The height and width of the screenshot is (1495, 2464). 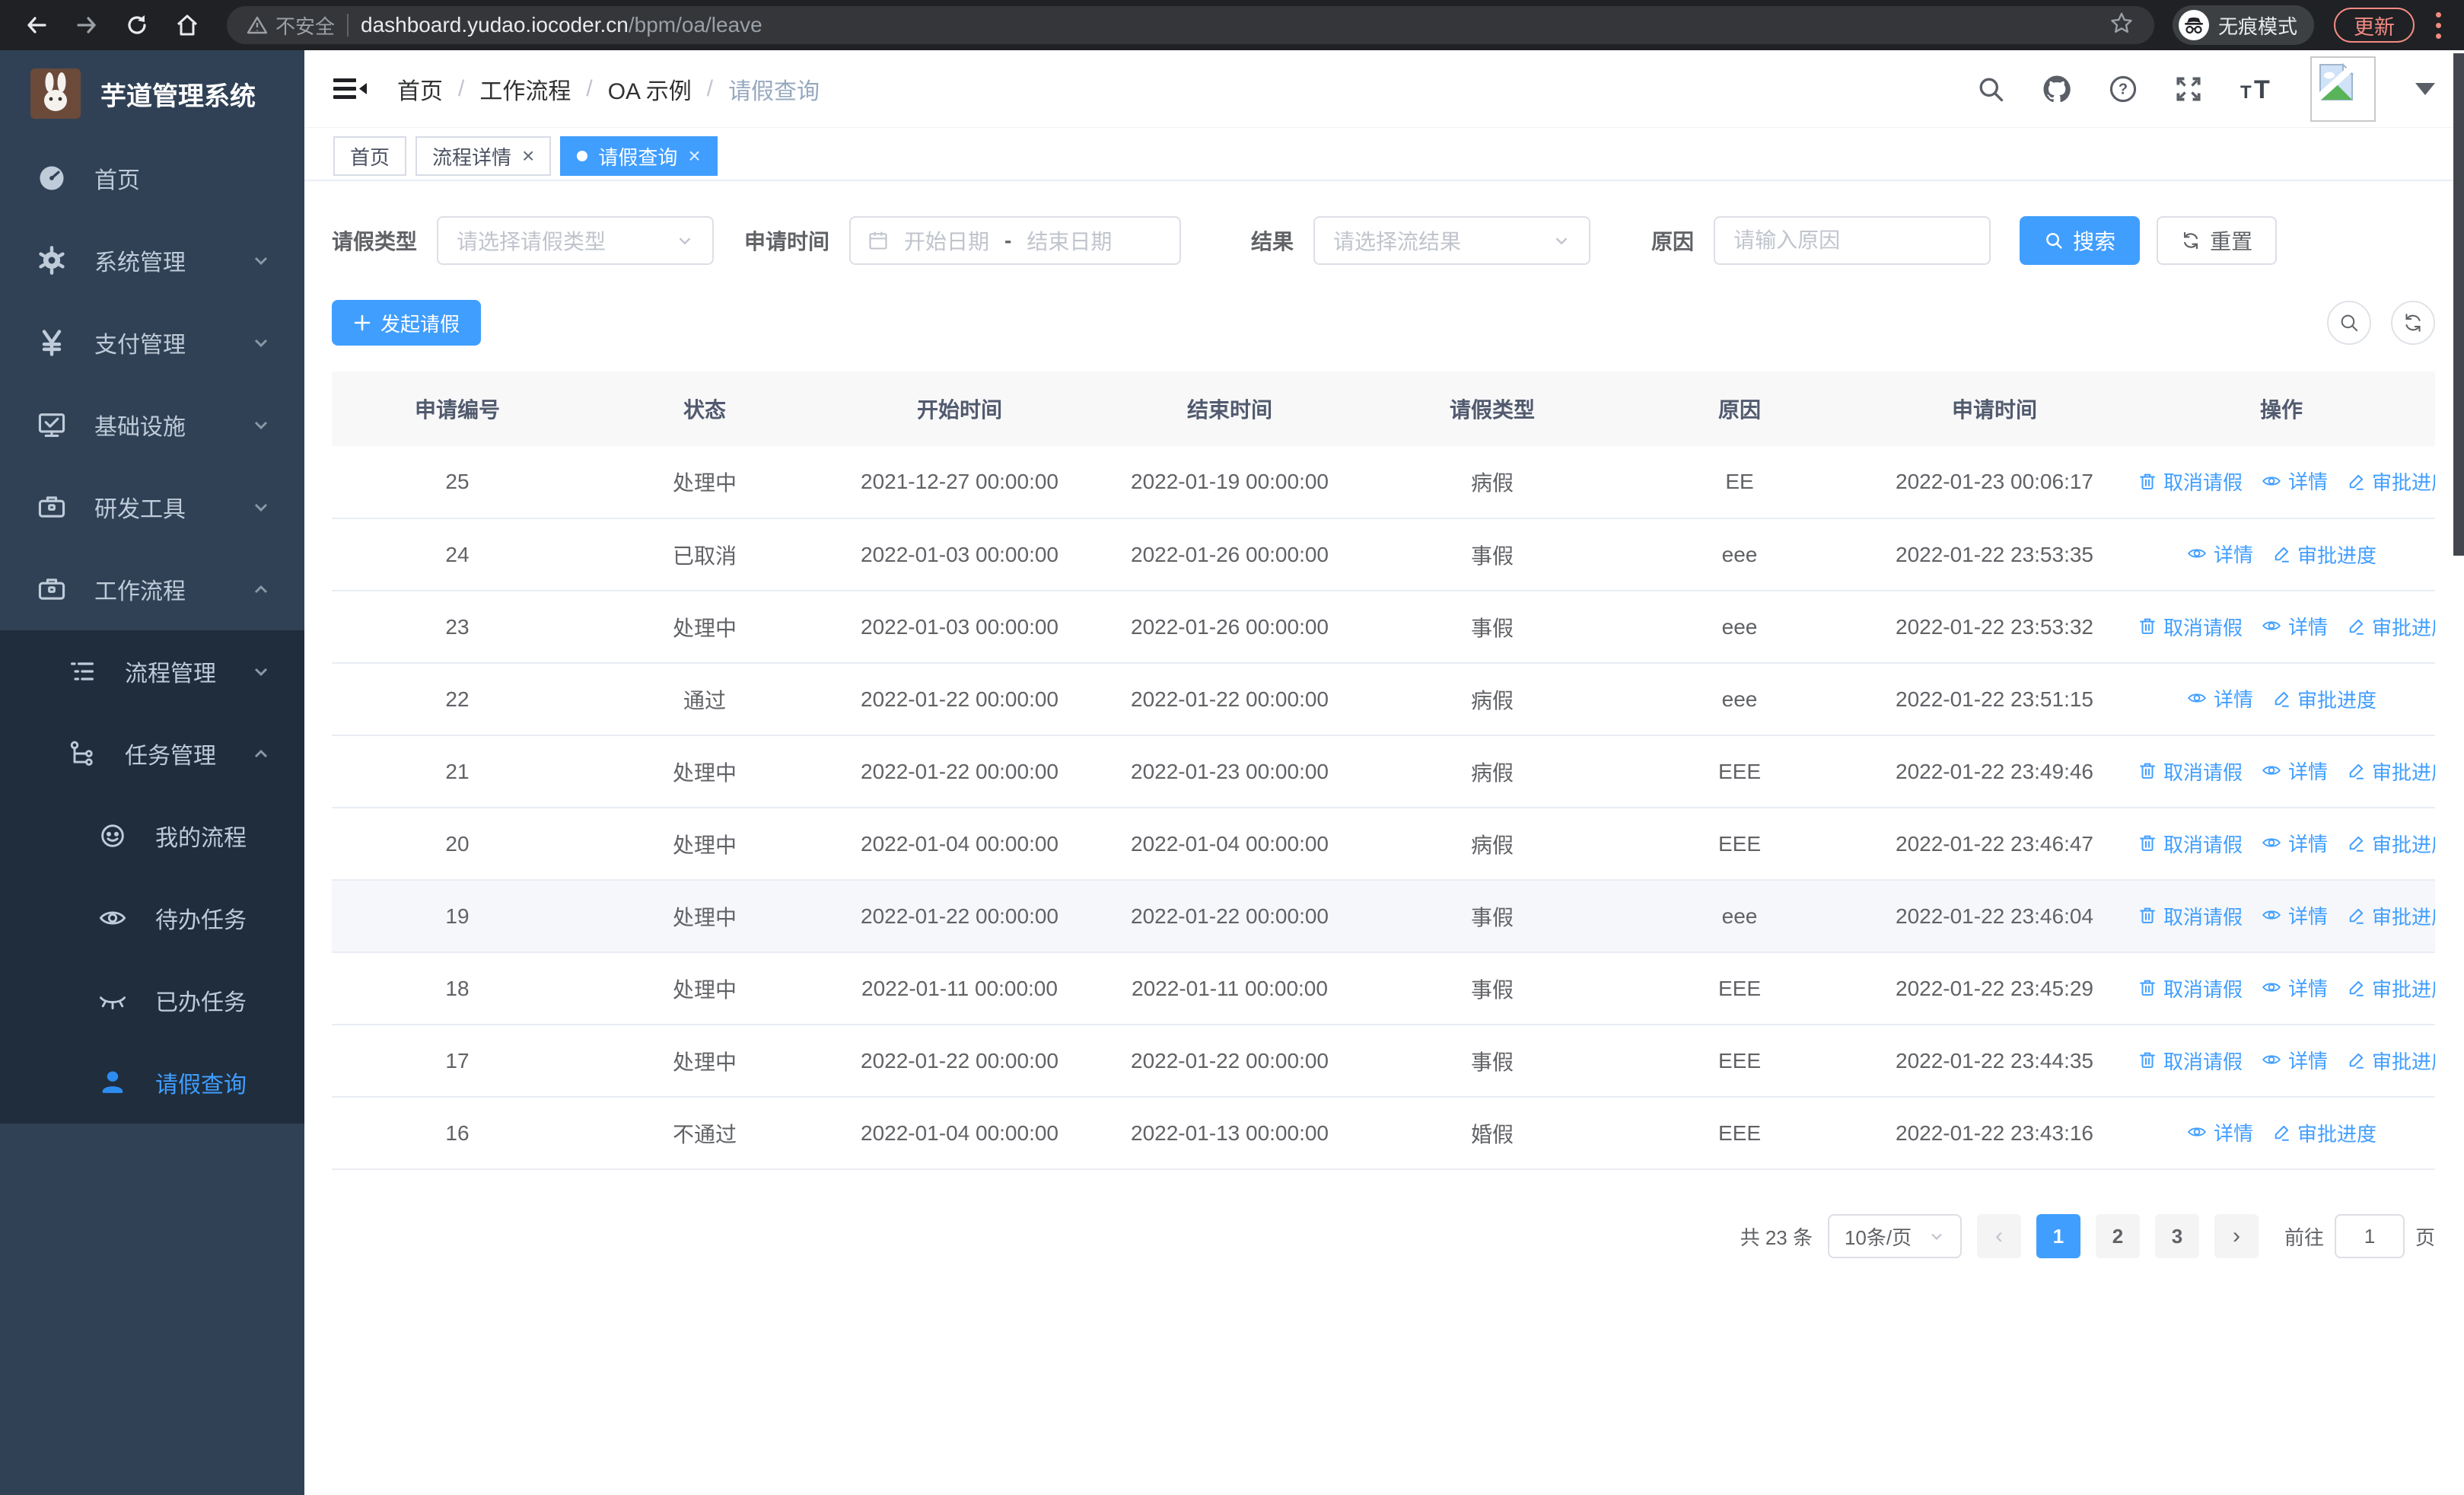 What do you see at coordinates (650, 89) in the screenshot?
I see `breadcrumb-item: OA 示例` at bounding box center [650, 89].